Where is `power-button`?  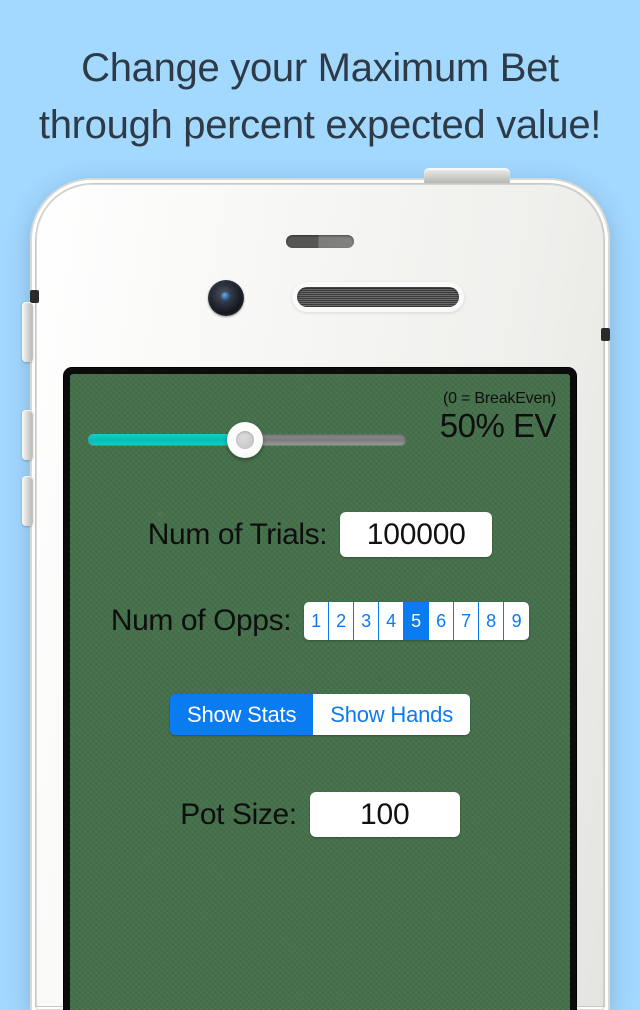
power-button is located at coordinates (467, 176).